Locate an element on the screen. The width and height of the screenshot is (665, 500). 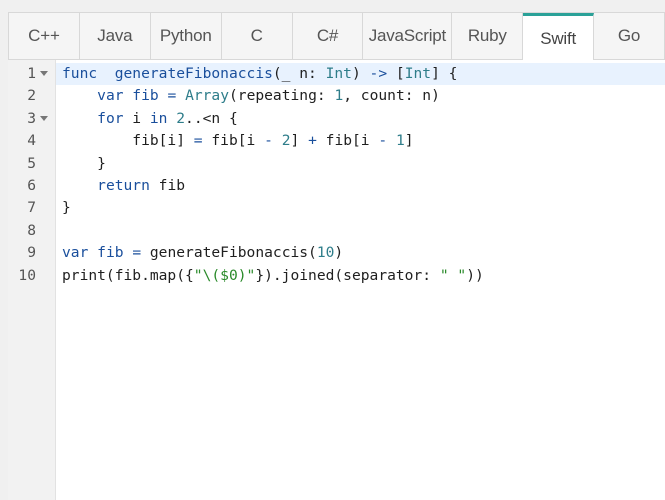
line-number: 9 is located at coordinates (31, 253).